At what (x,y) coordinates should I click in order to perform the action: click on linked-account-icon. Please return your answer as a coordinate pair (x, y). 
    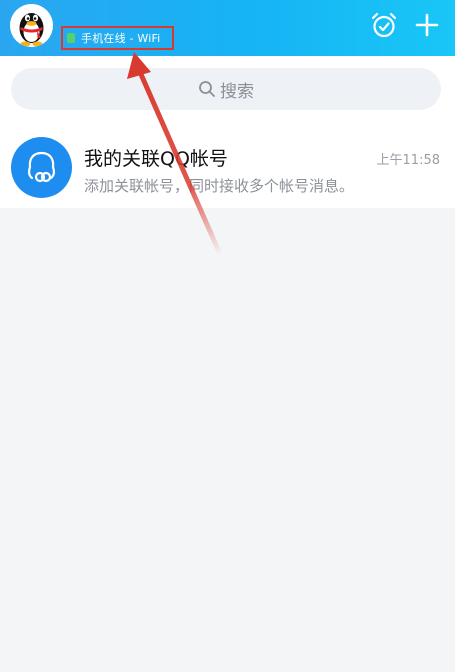
    Looking at the image, I should click on (41, 167).